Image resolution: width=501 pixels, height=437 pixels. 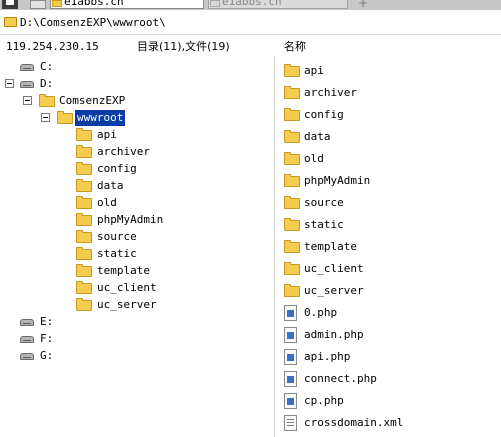 I want to click on tree-label: ComsenzEXP, so click(x=92, y=100).